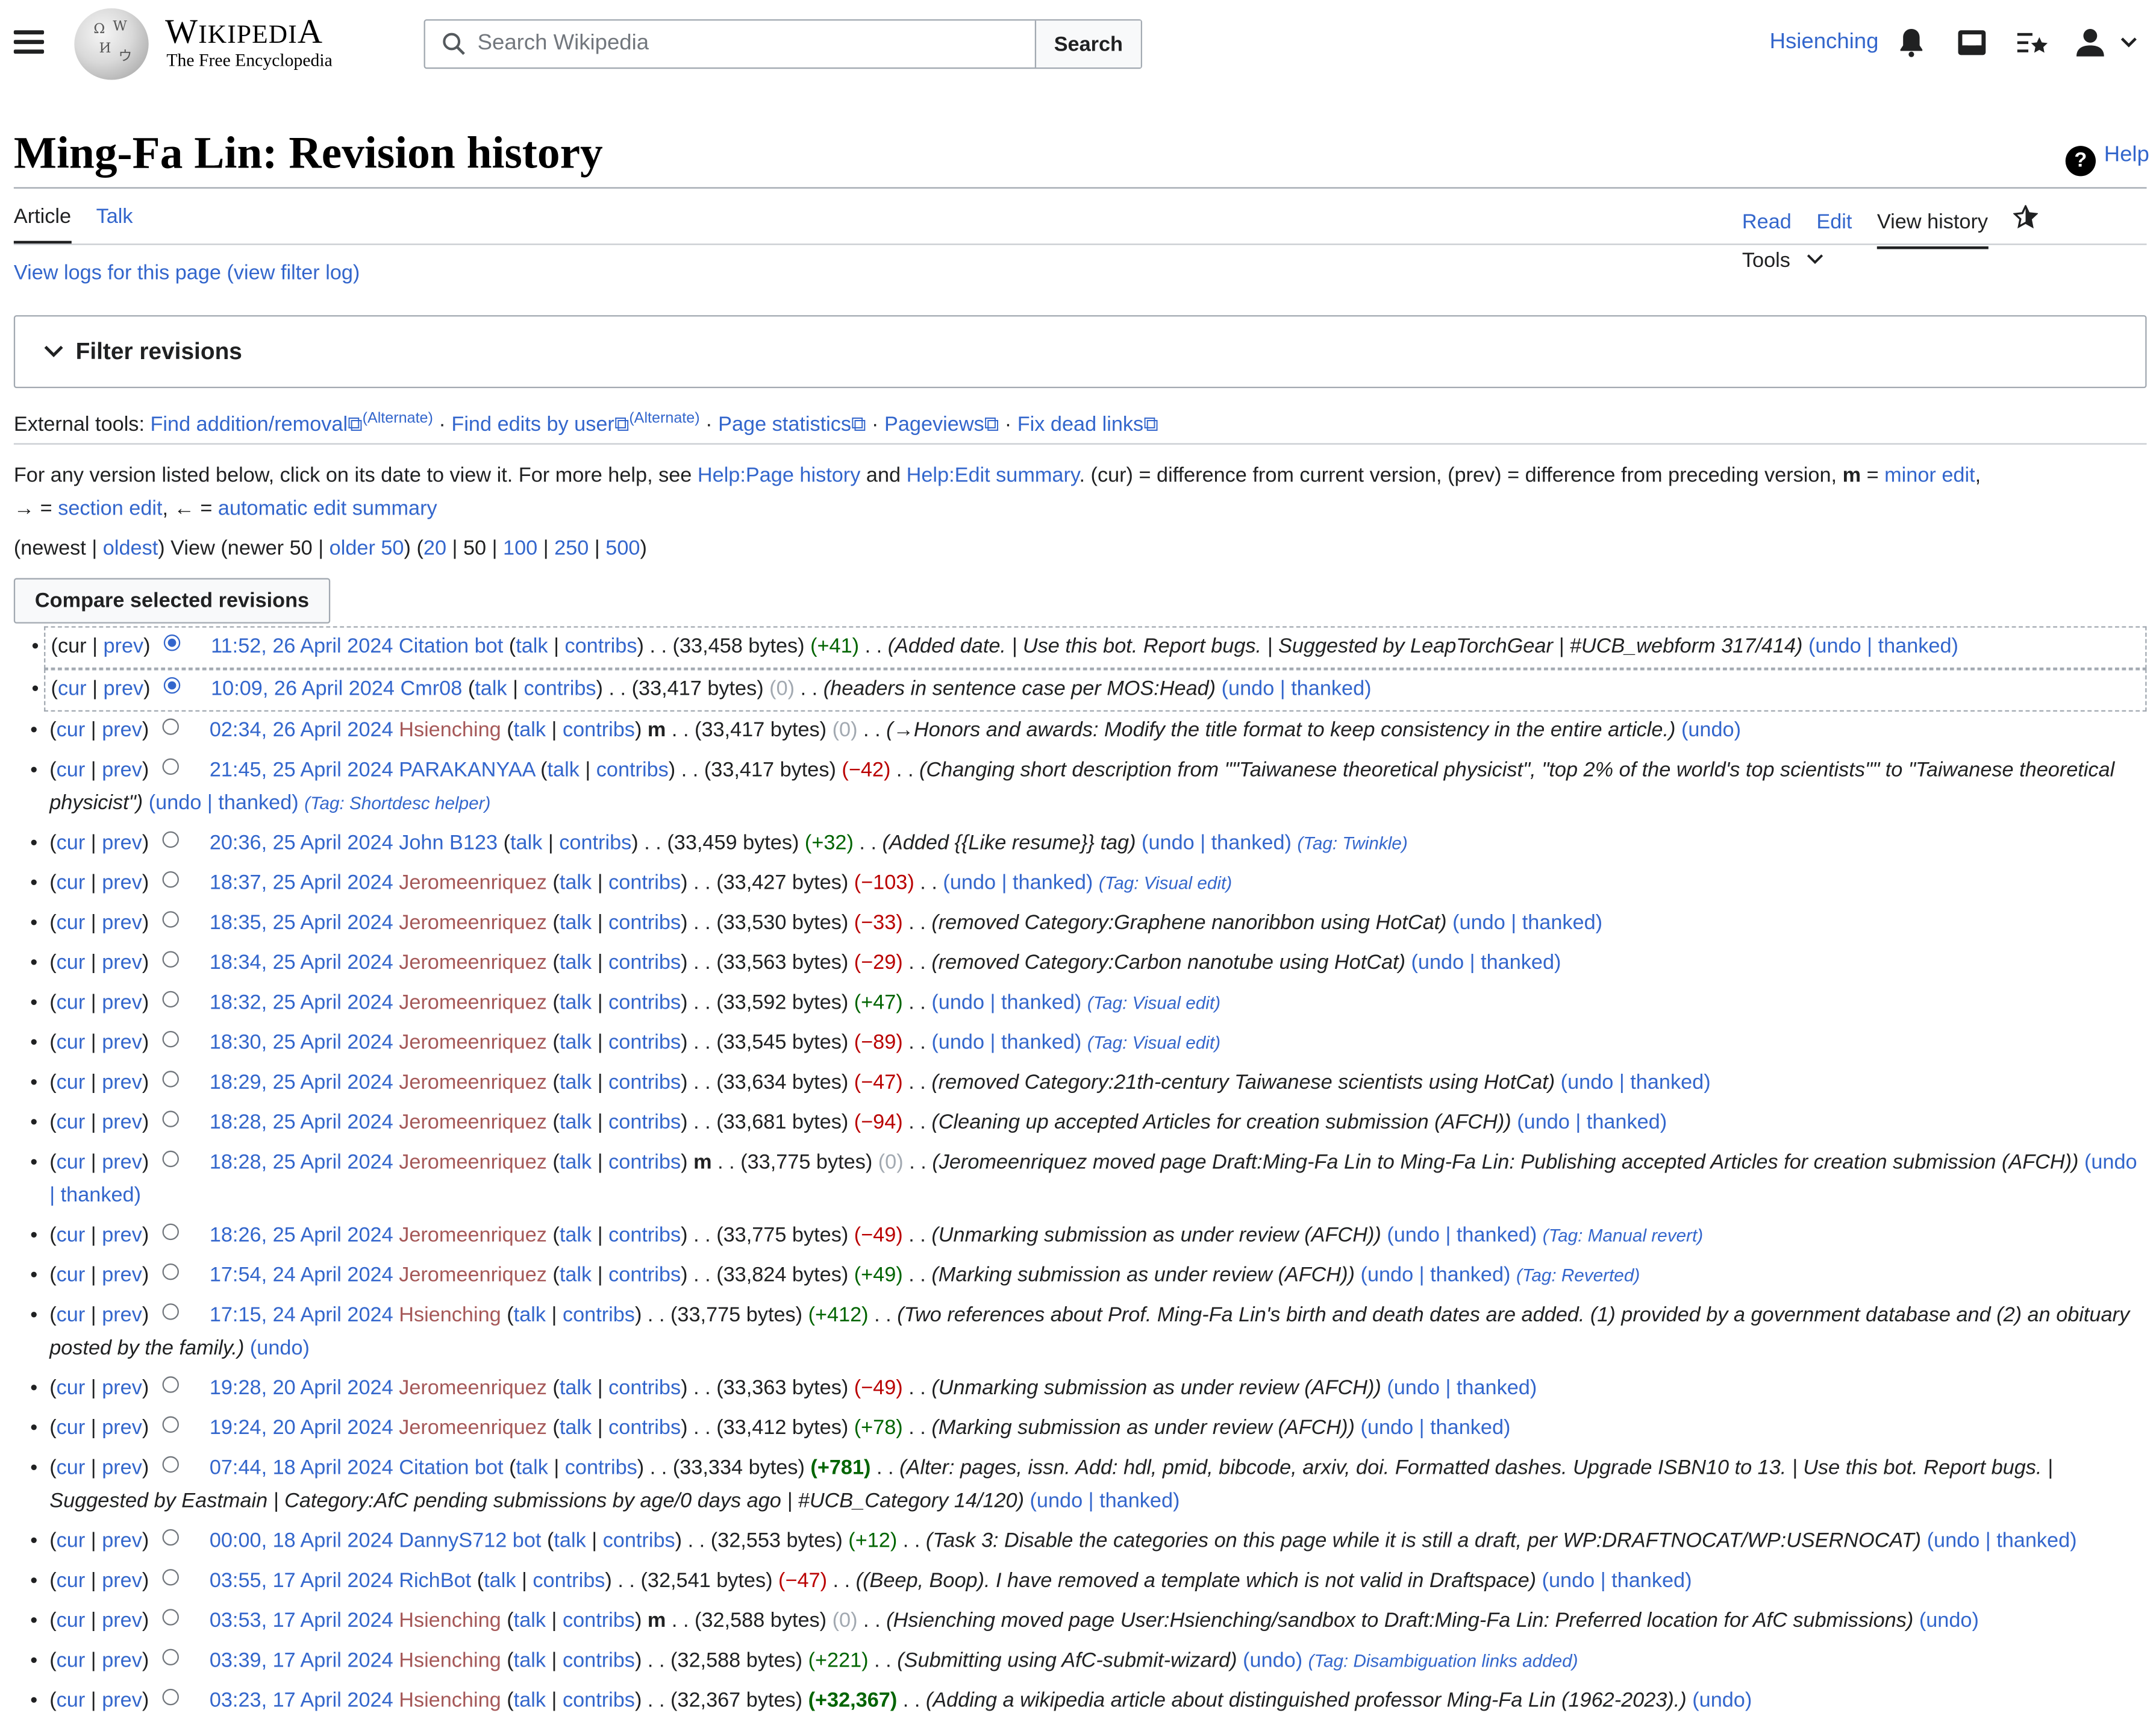  I want to click on revision-date-link: 17:15, 24 April 2024, so click(301, 1315).